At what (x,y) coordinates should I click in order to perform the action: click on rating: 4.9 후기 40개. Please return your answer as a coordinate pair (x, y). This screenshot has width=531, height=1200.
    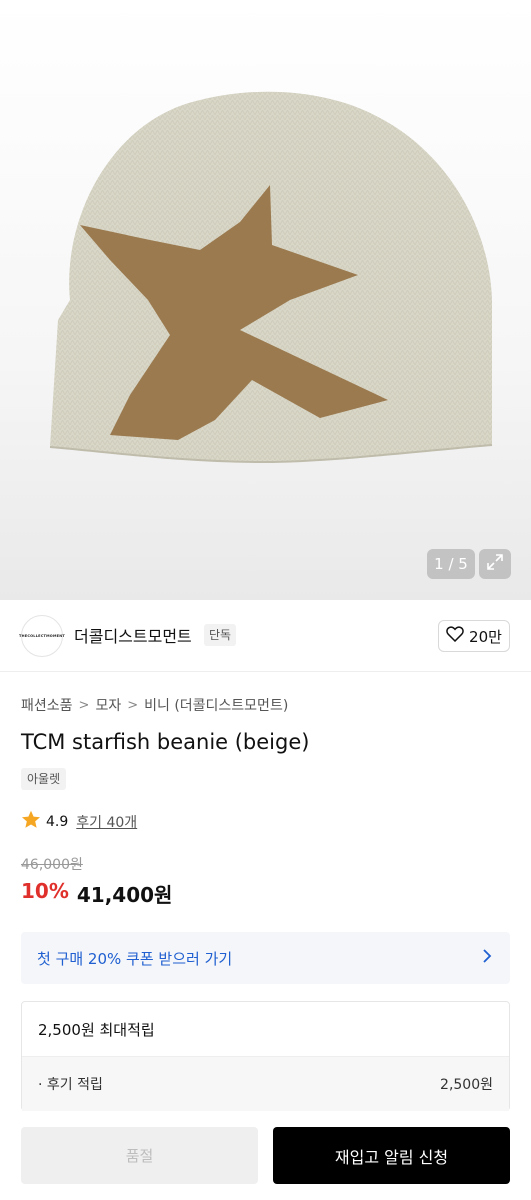
    Looking at the image, I should click on (79, 821).